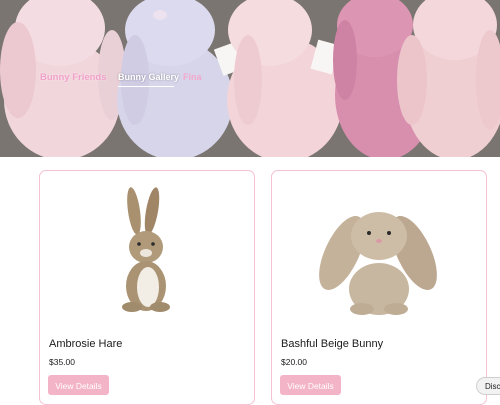 Image resolution: width=500 pixels, height=405 pixels. Describe the element at coordinates (73, 77) in the screenshot. I see `brand-logo: Bunny Friends` at that location.